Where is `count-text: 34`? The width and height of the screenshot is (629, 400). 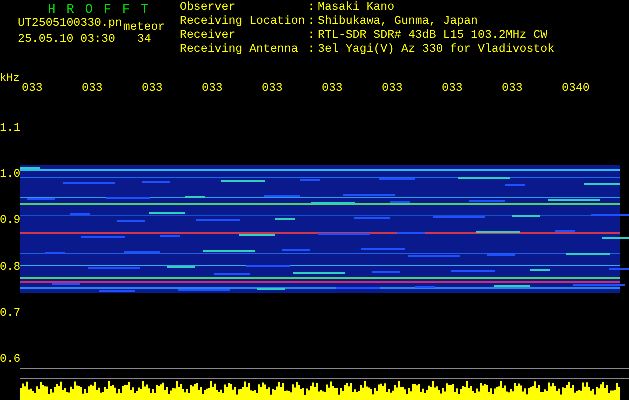
count-text: 34 is located at coordinates (144, 40).